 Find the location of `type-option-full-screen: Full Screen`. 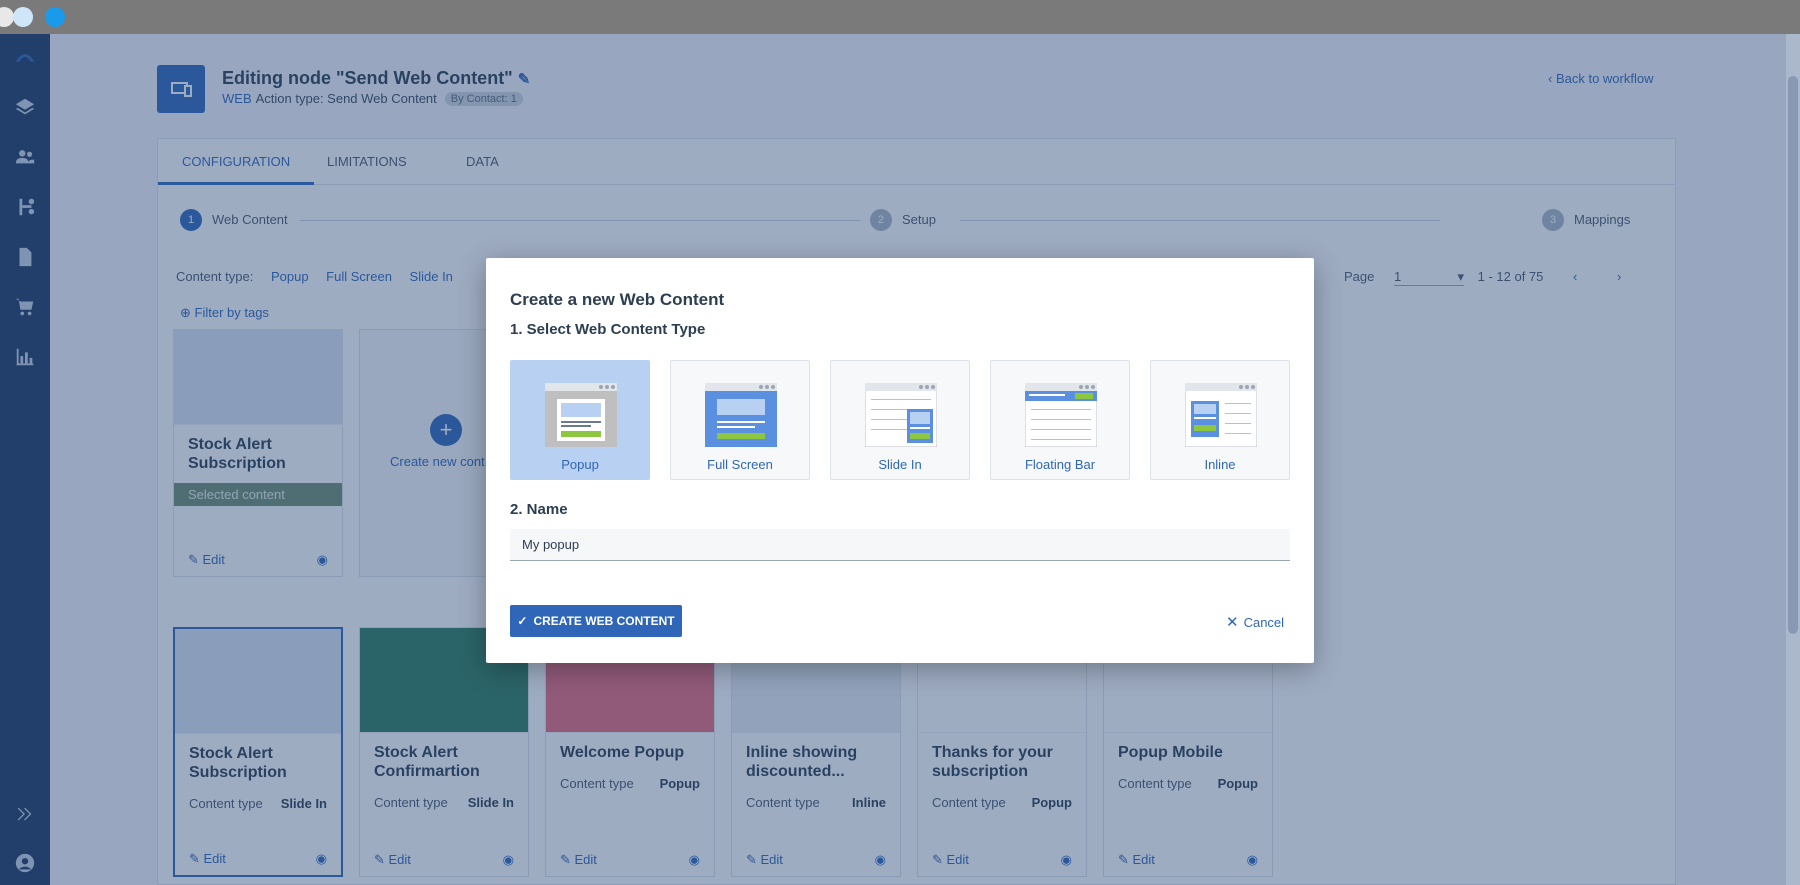

type-option-full-screen: Full Screen is located at coordinates (740, 420).